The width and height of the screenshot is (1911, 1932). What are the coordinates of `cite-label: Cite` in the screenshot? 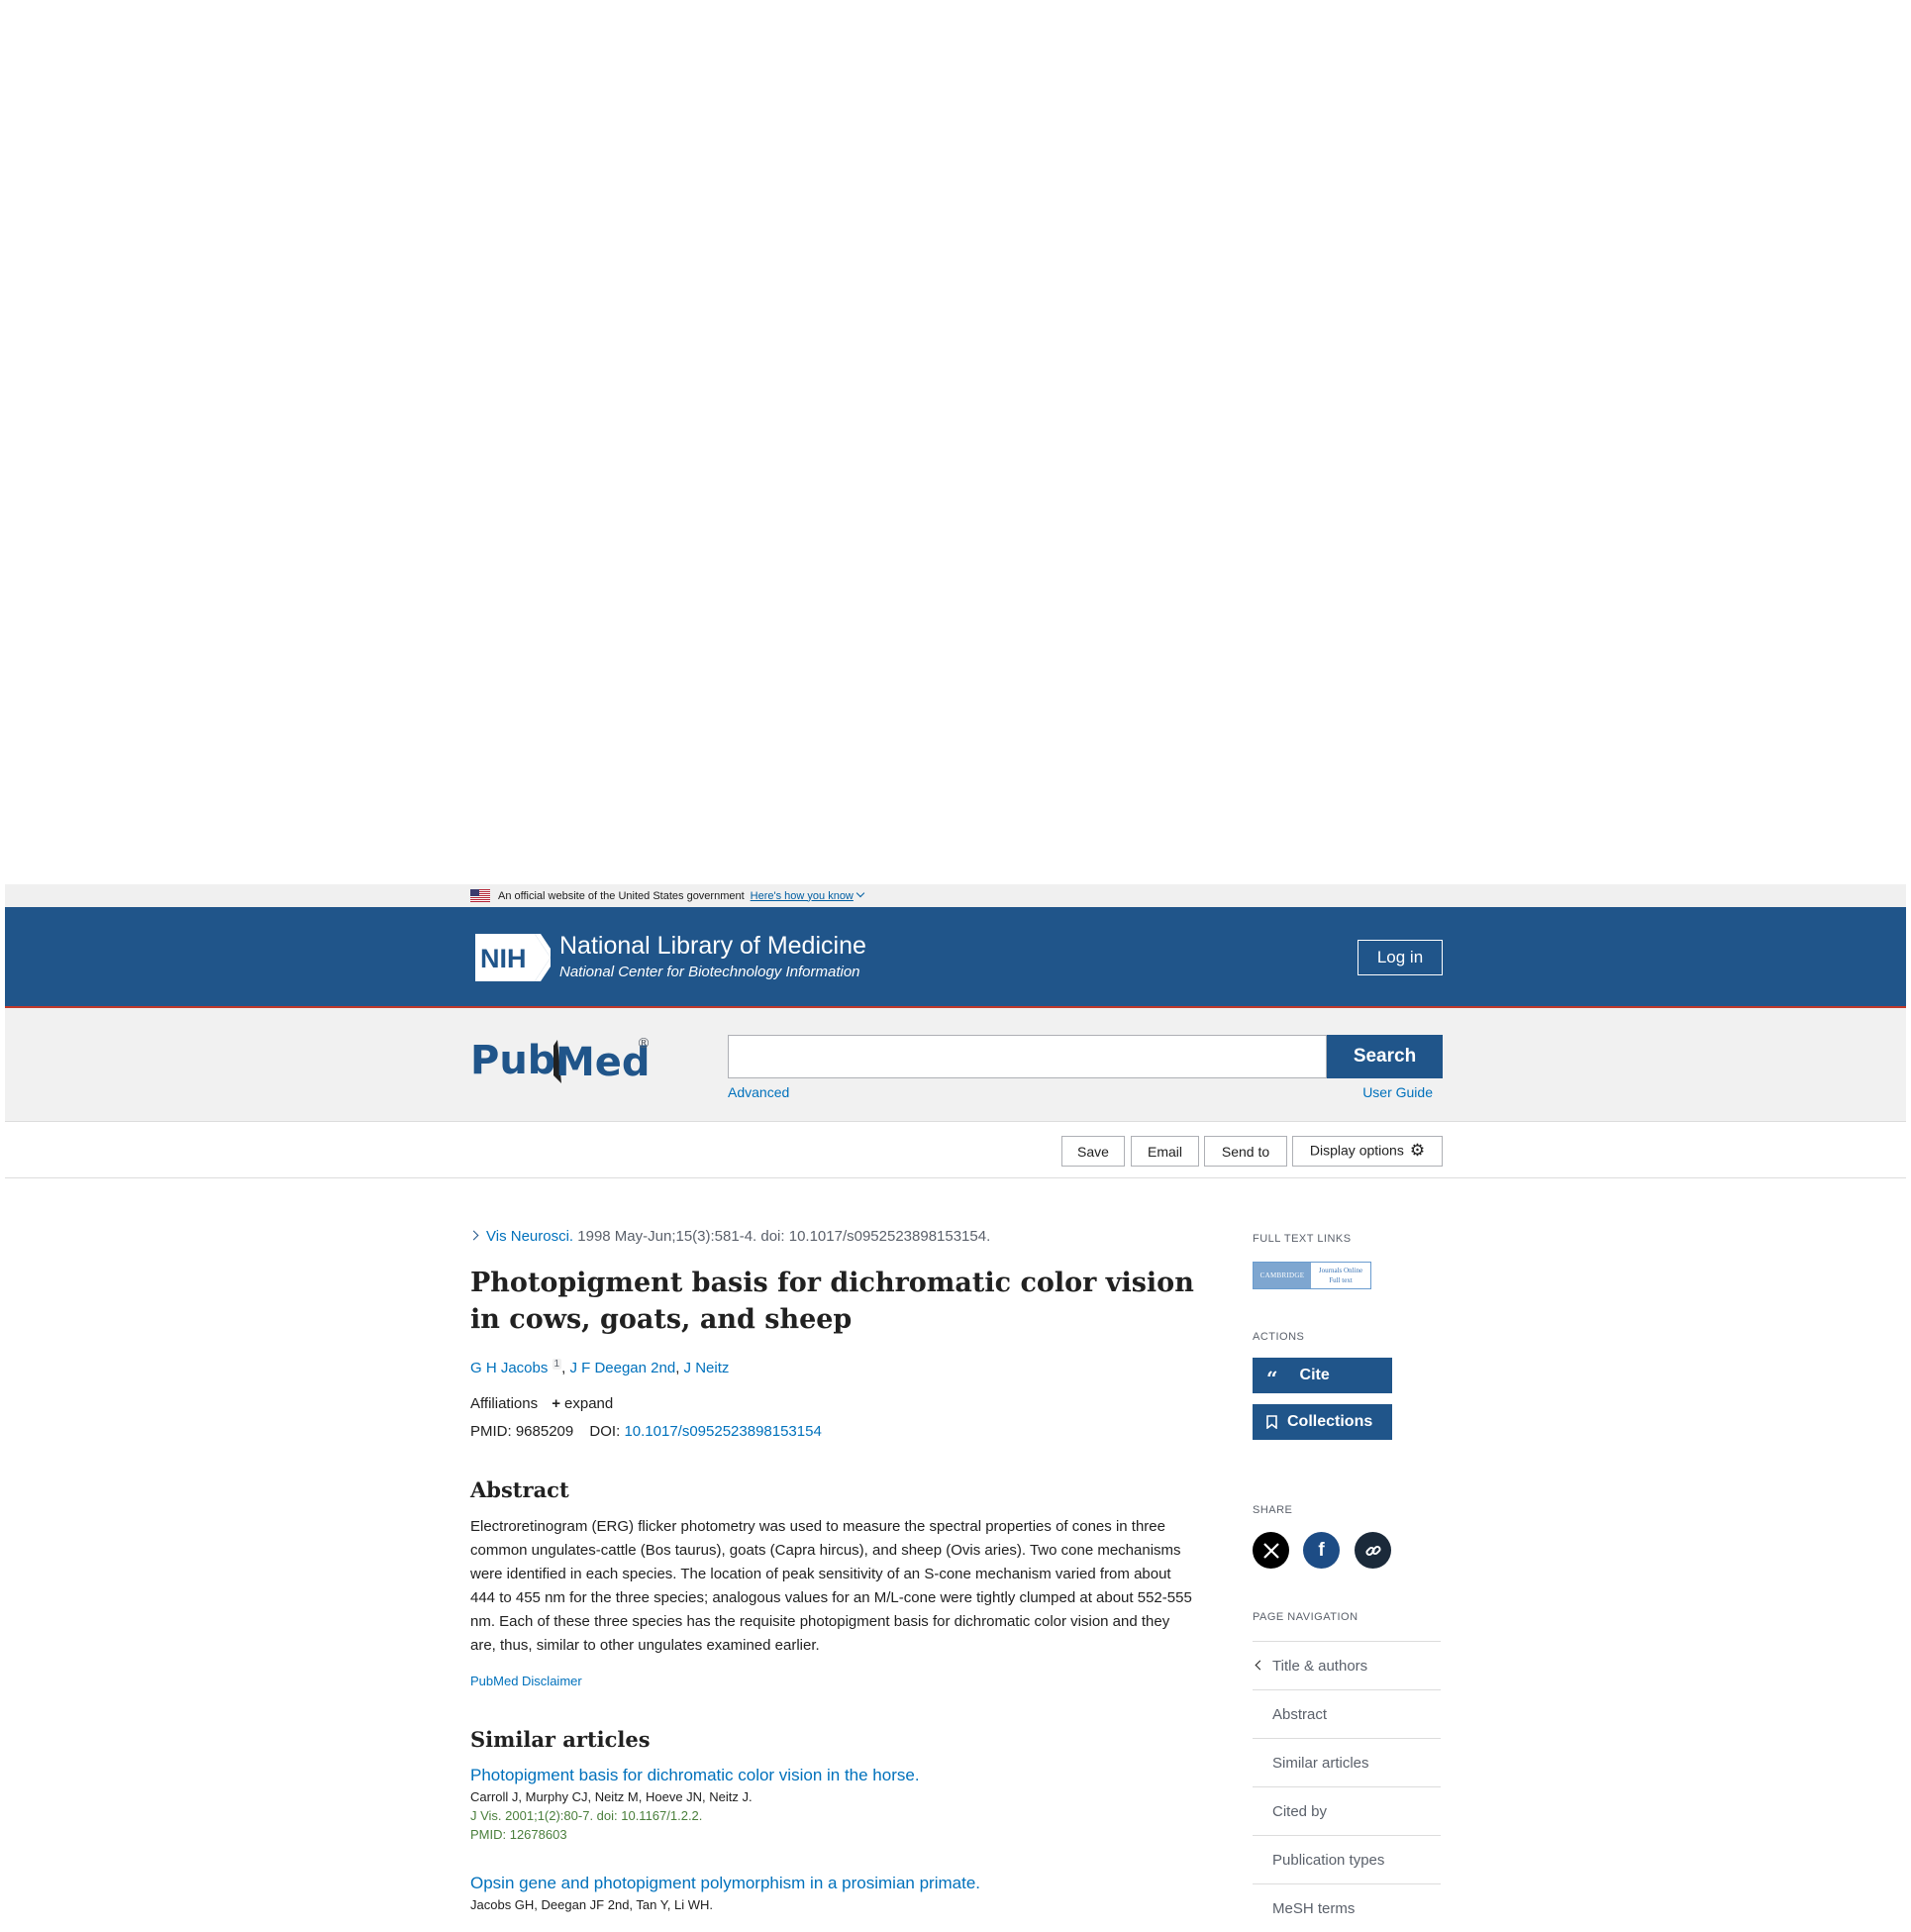 It's located at (1314, 1375).